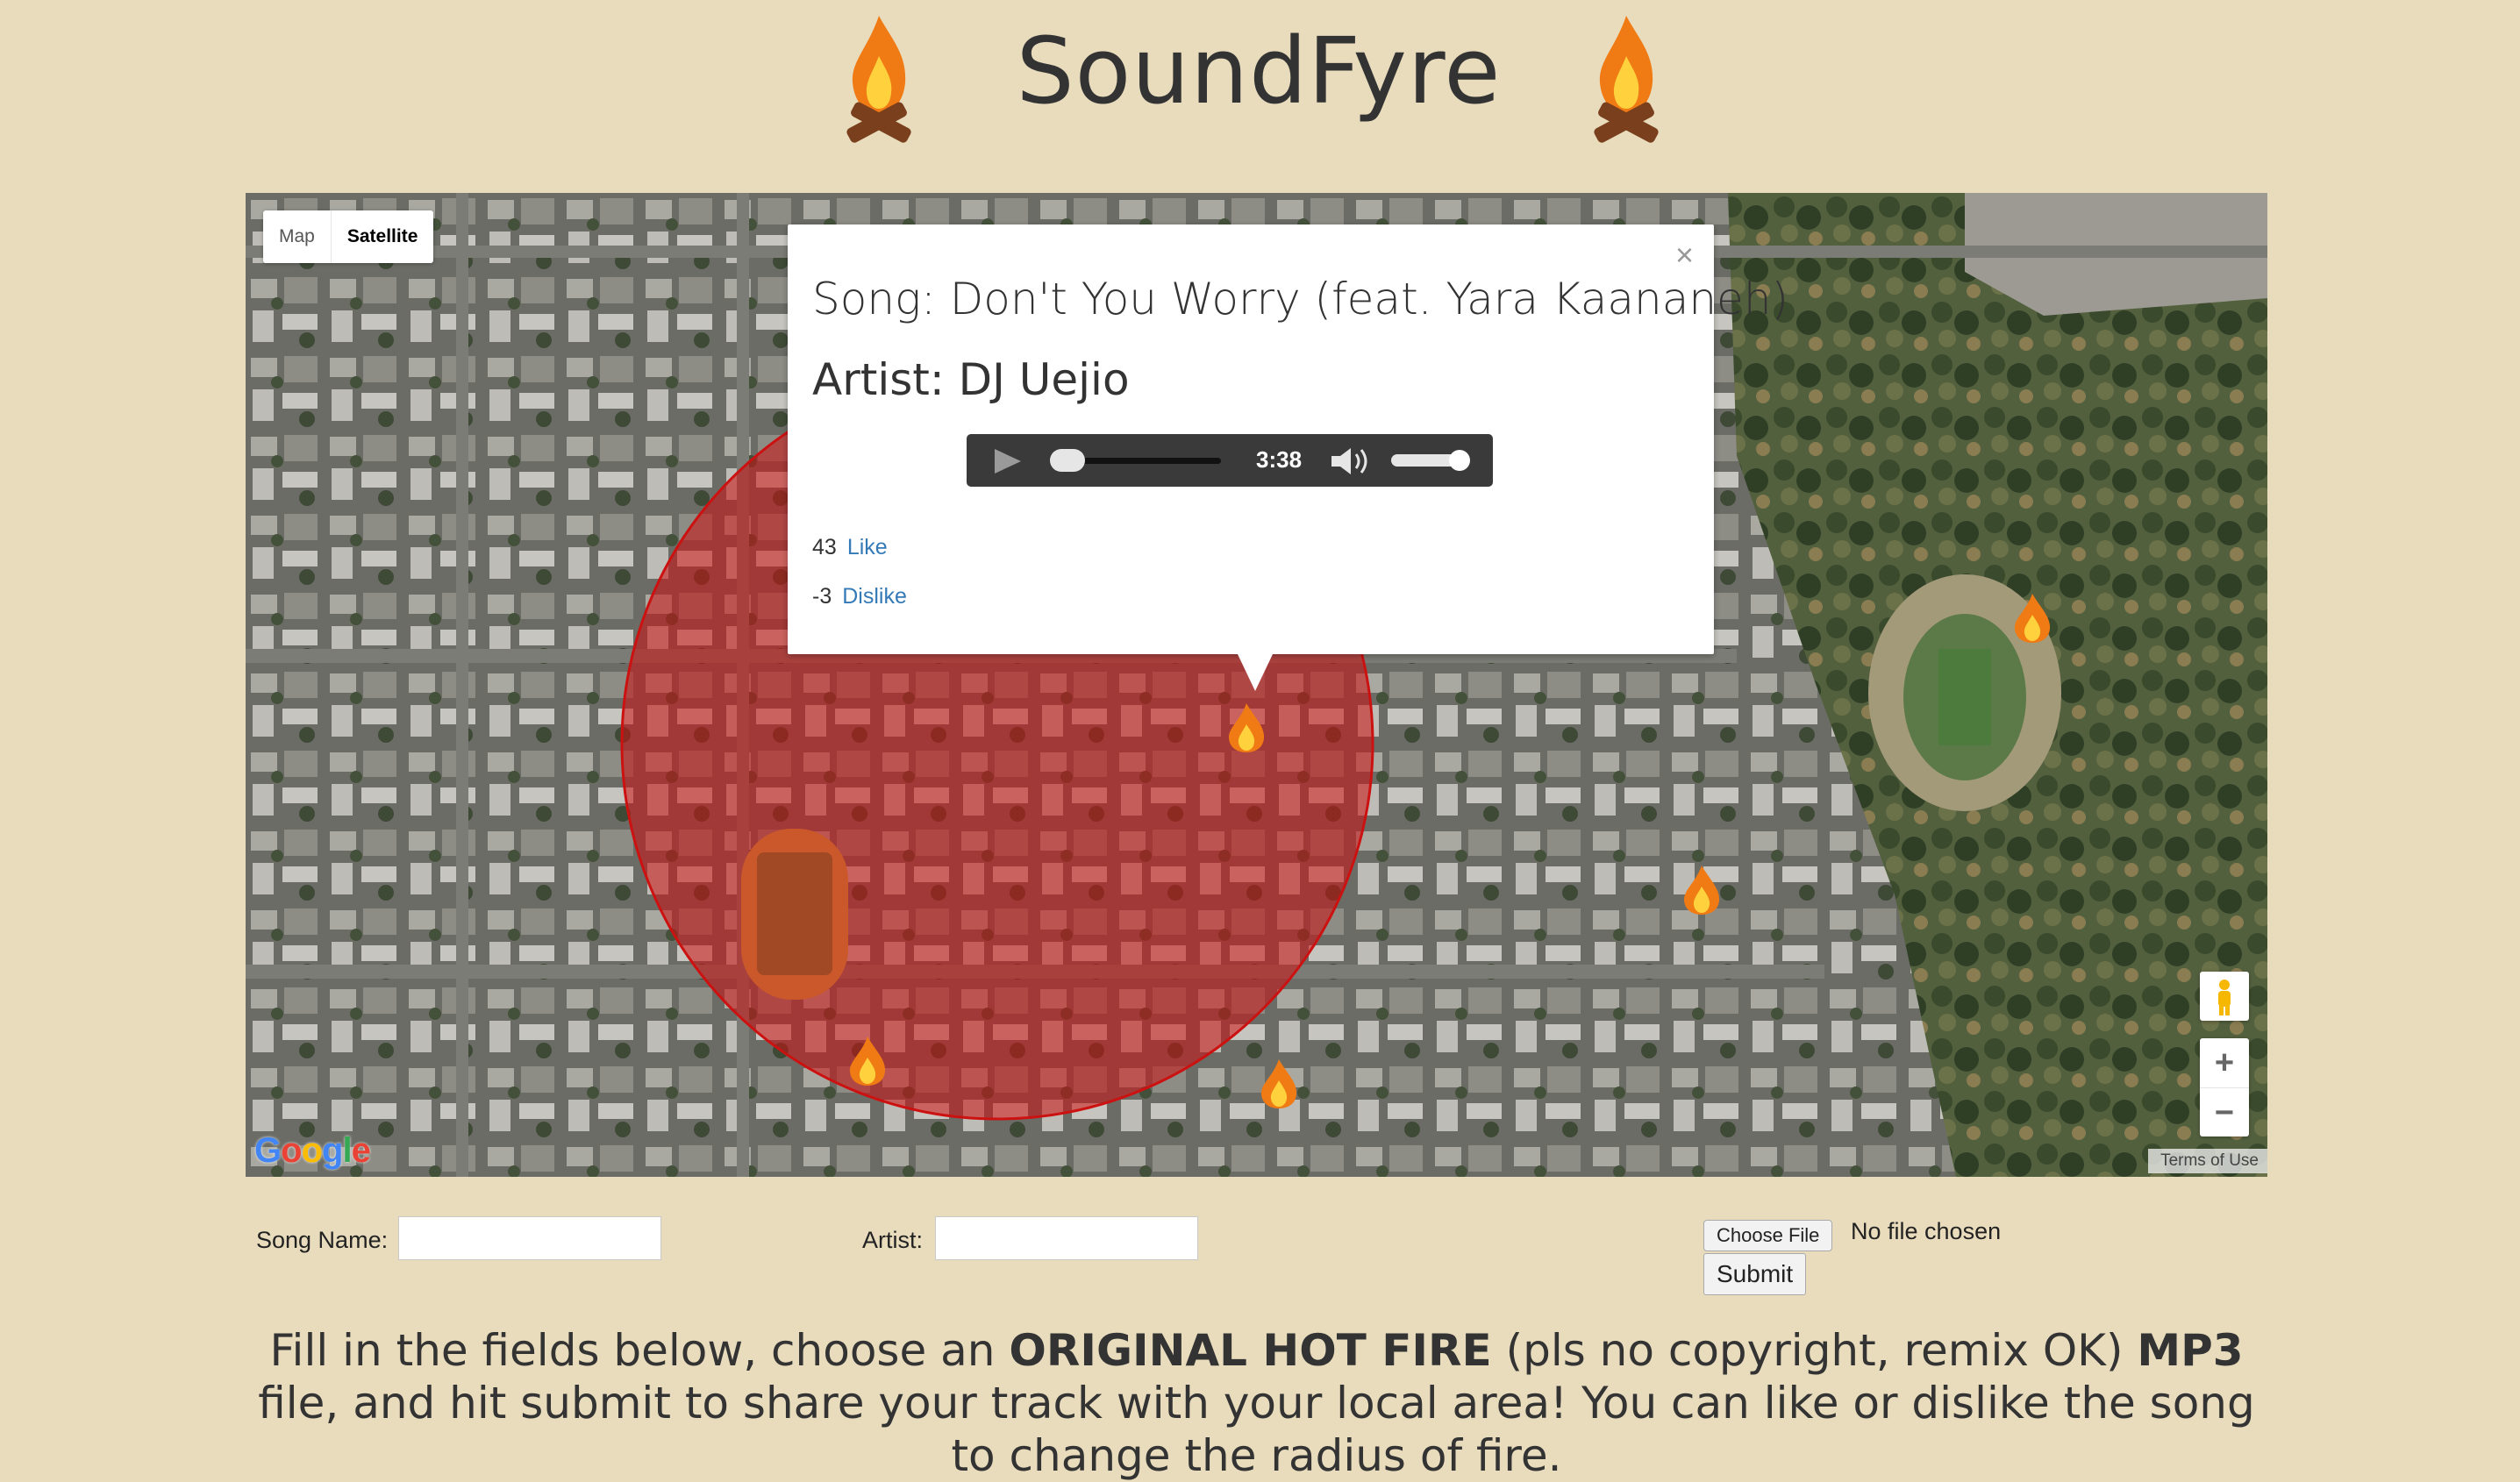  Describe the element at coordinates (2224, 1112) in the screenshot. I see `zoom-out-button: −` at that location.